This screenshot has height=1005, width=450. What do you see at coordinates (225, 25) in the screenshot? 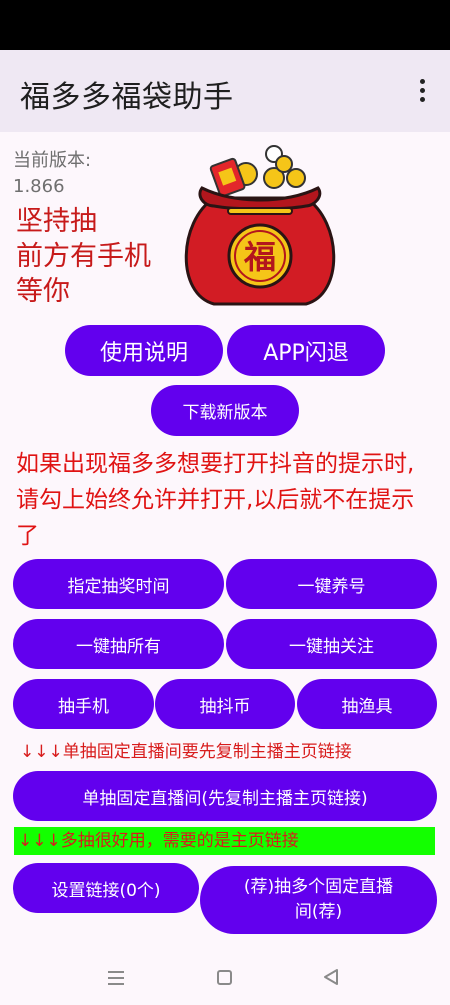
I see `status-bar` at bounding box center [225, 25].